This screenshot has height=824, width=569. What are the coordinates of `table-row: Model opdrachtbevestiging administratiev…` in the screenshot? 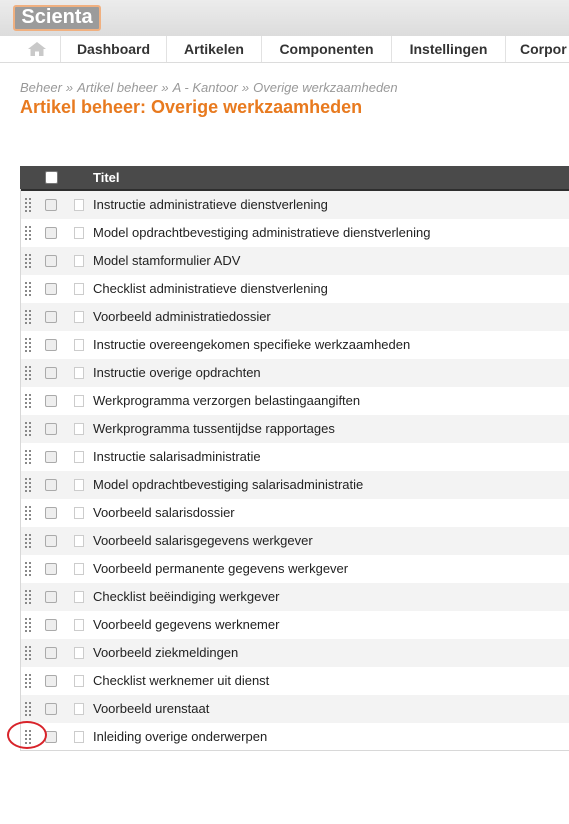 It's located at (294, 233).